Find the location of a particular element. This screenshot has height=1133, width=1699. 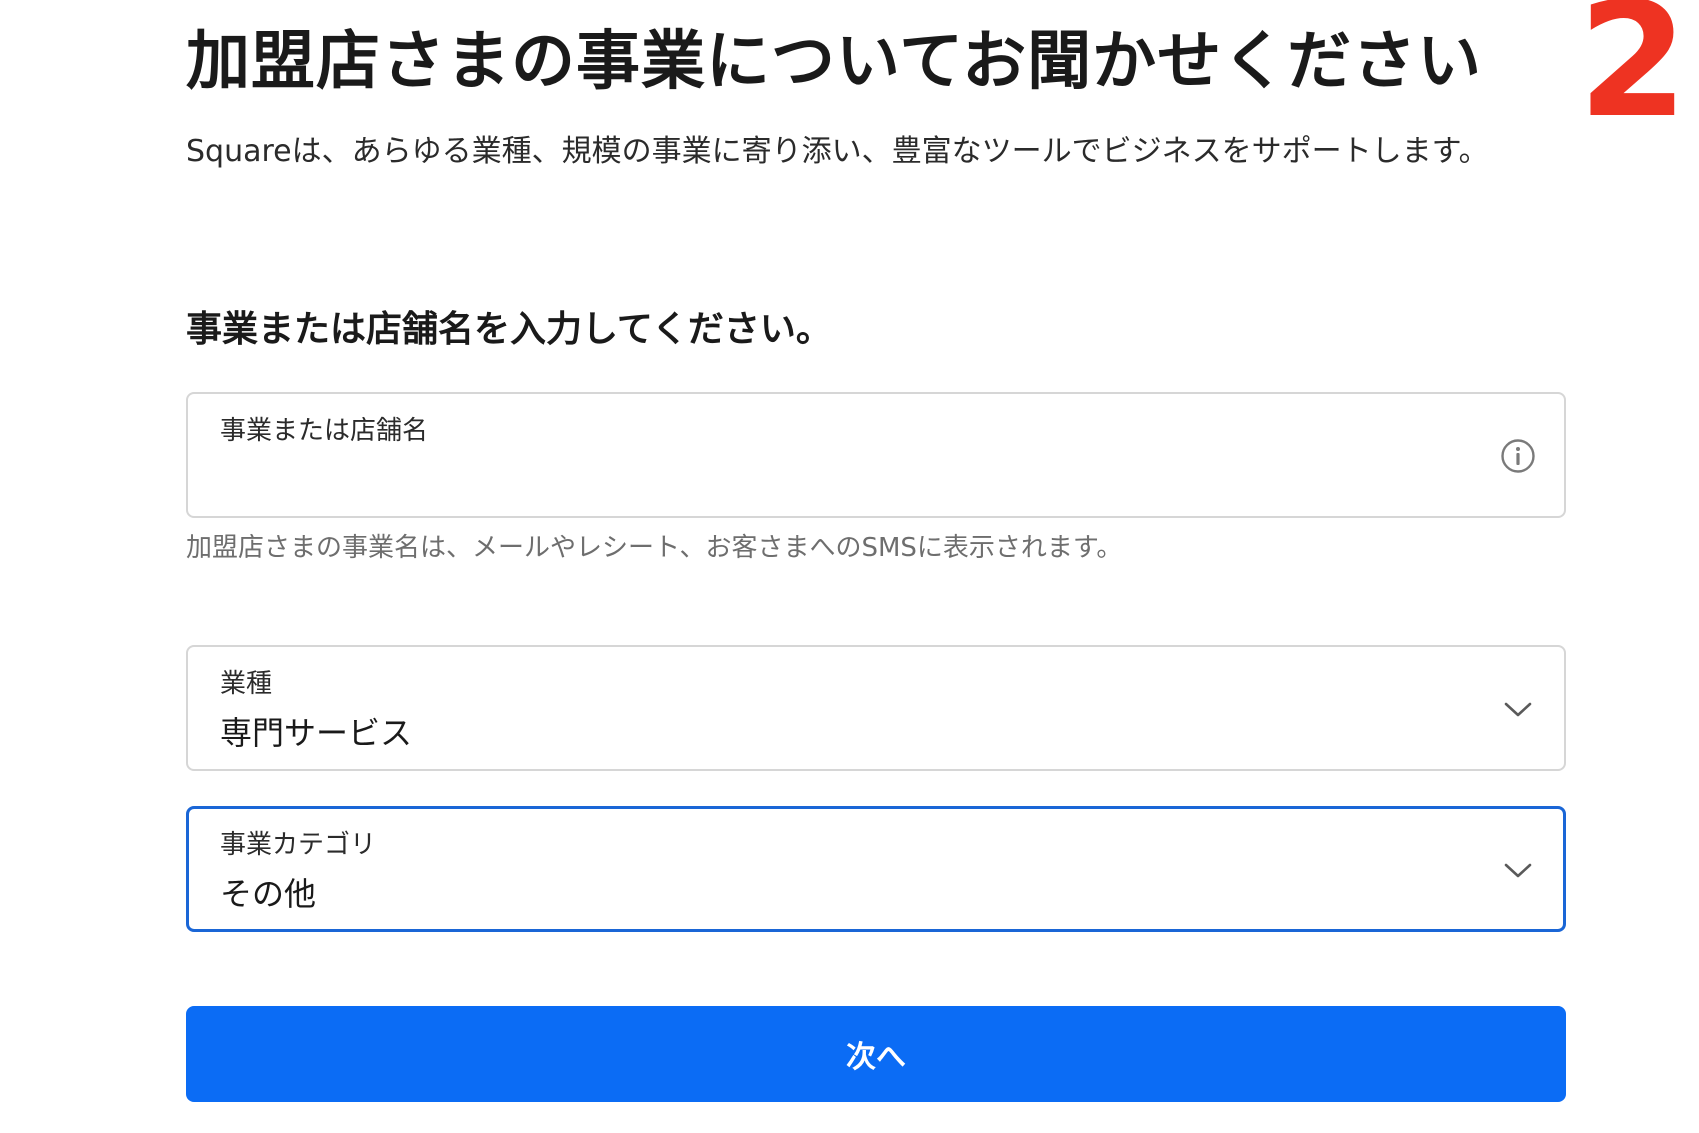

business-category-label: 事業カテゴリ is located at coordinates (298, 845).